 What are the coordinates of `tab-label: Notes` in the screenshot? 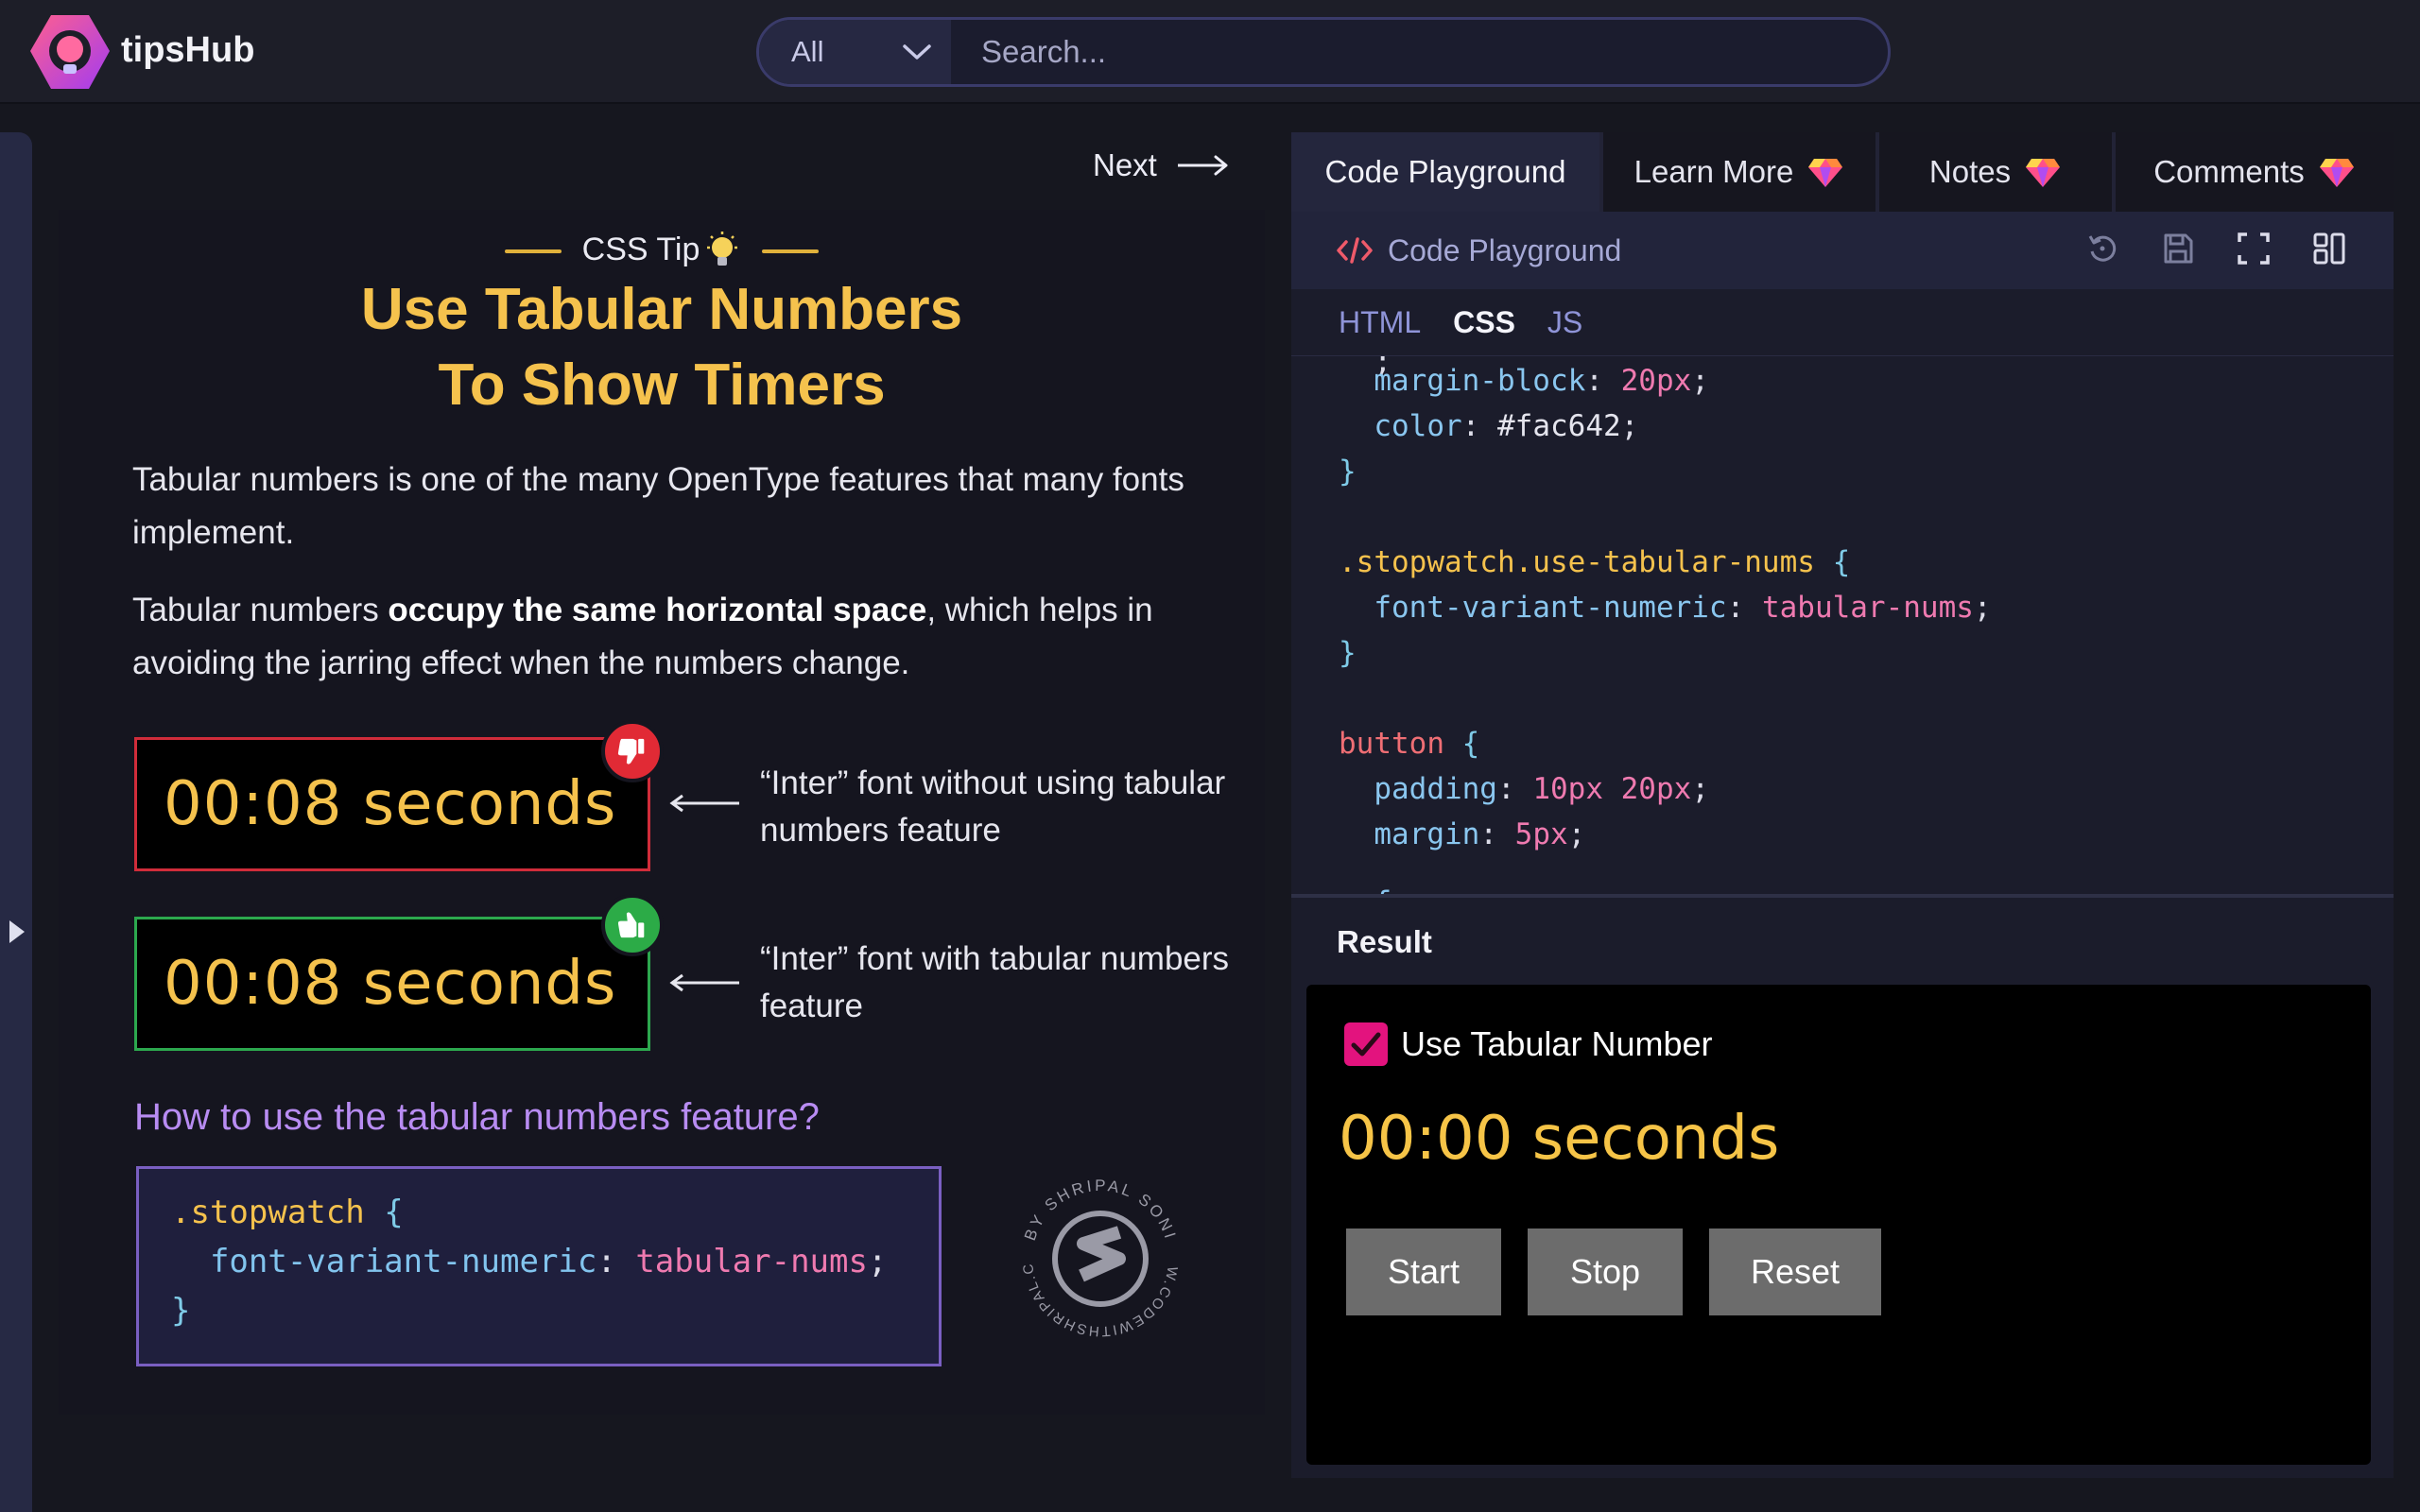 It's located at (1970, 171).